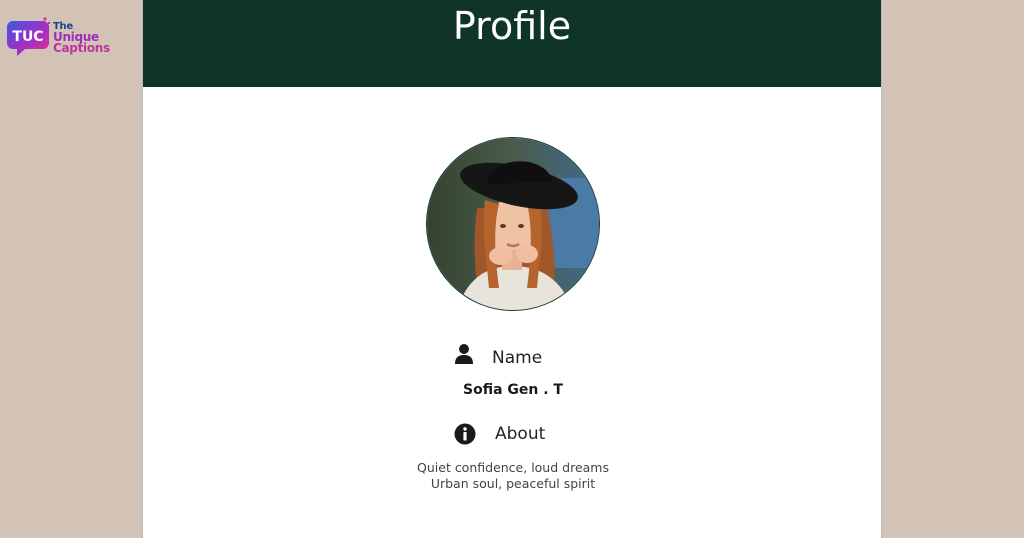 The image size is (1024, 538). I want to click on name-label: Name, so click(517, 358).